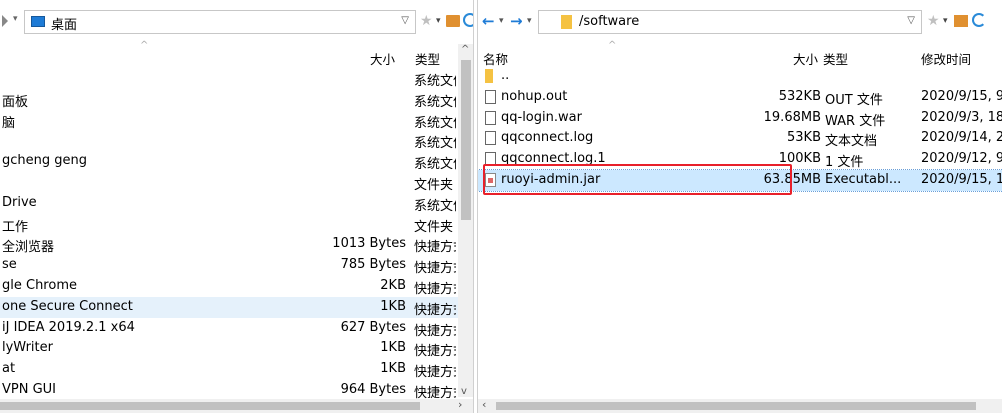 This screenshot has height=413, width=1002. I want to click on remote-address-bar: /software ▽, so click(730, 22).